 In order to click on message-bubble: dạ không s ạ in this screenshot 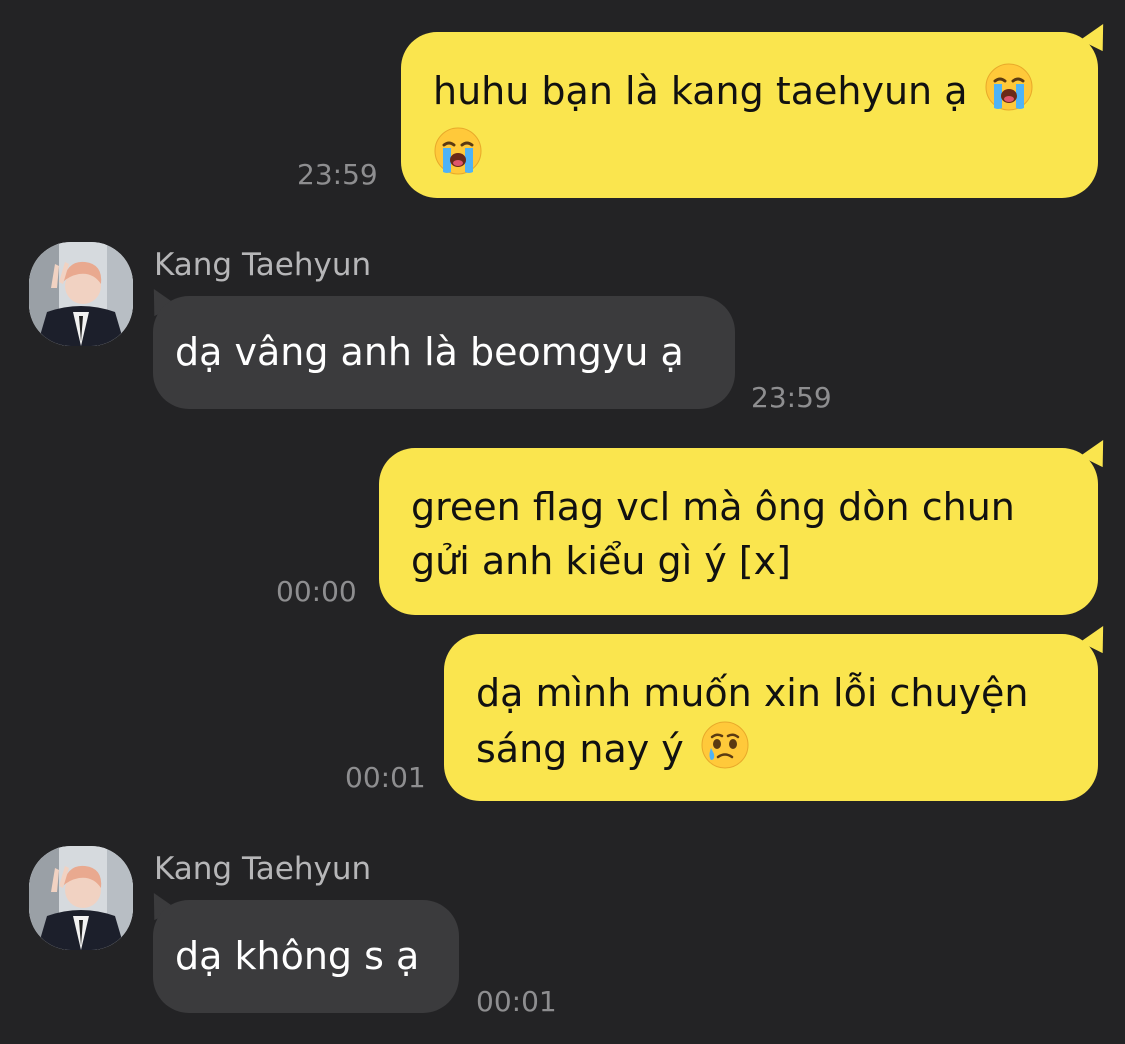, I will do `click(306, 956)`.